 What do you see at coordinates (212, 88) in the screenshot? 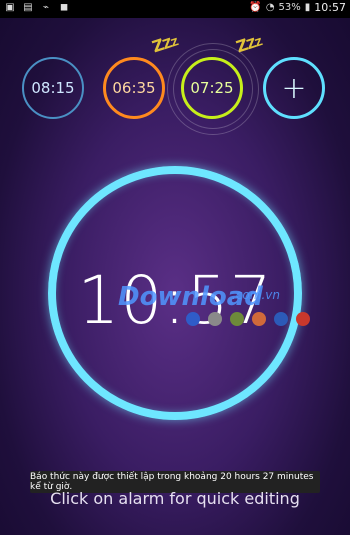
I see `alarm-chip-3: 07:25` at bounding box center [212, 88].